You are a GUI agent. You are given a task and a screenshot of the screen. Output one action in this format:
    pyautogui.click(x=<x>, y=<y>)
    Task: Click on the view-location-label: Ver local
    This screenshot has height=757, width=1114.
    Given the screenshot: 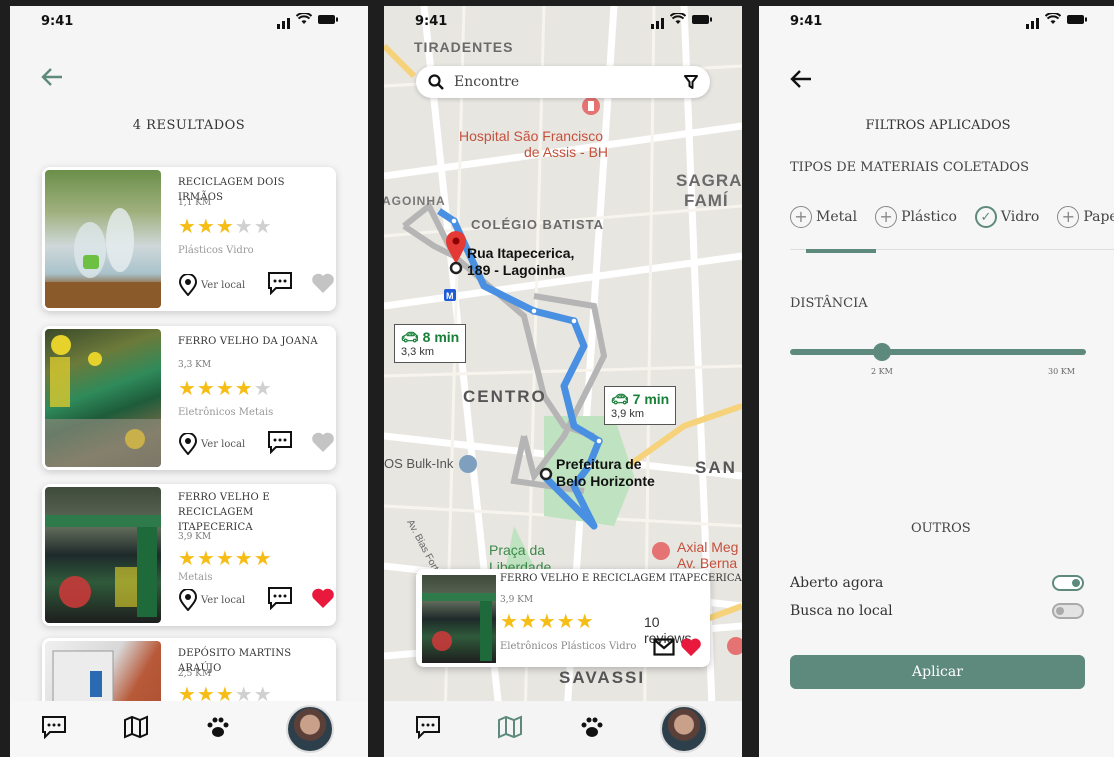 What is the action you would take?
    pyautogui.click(x=223, y=444)
    